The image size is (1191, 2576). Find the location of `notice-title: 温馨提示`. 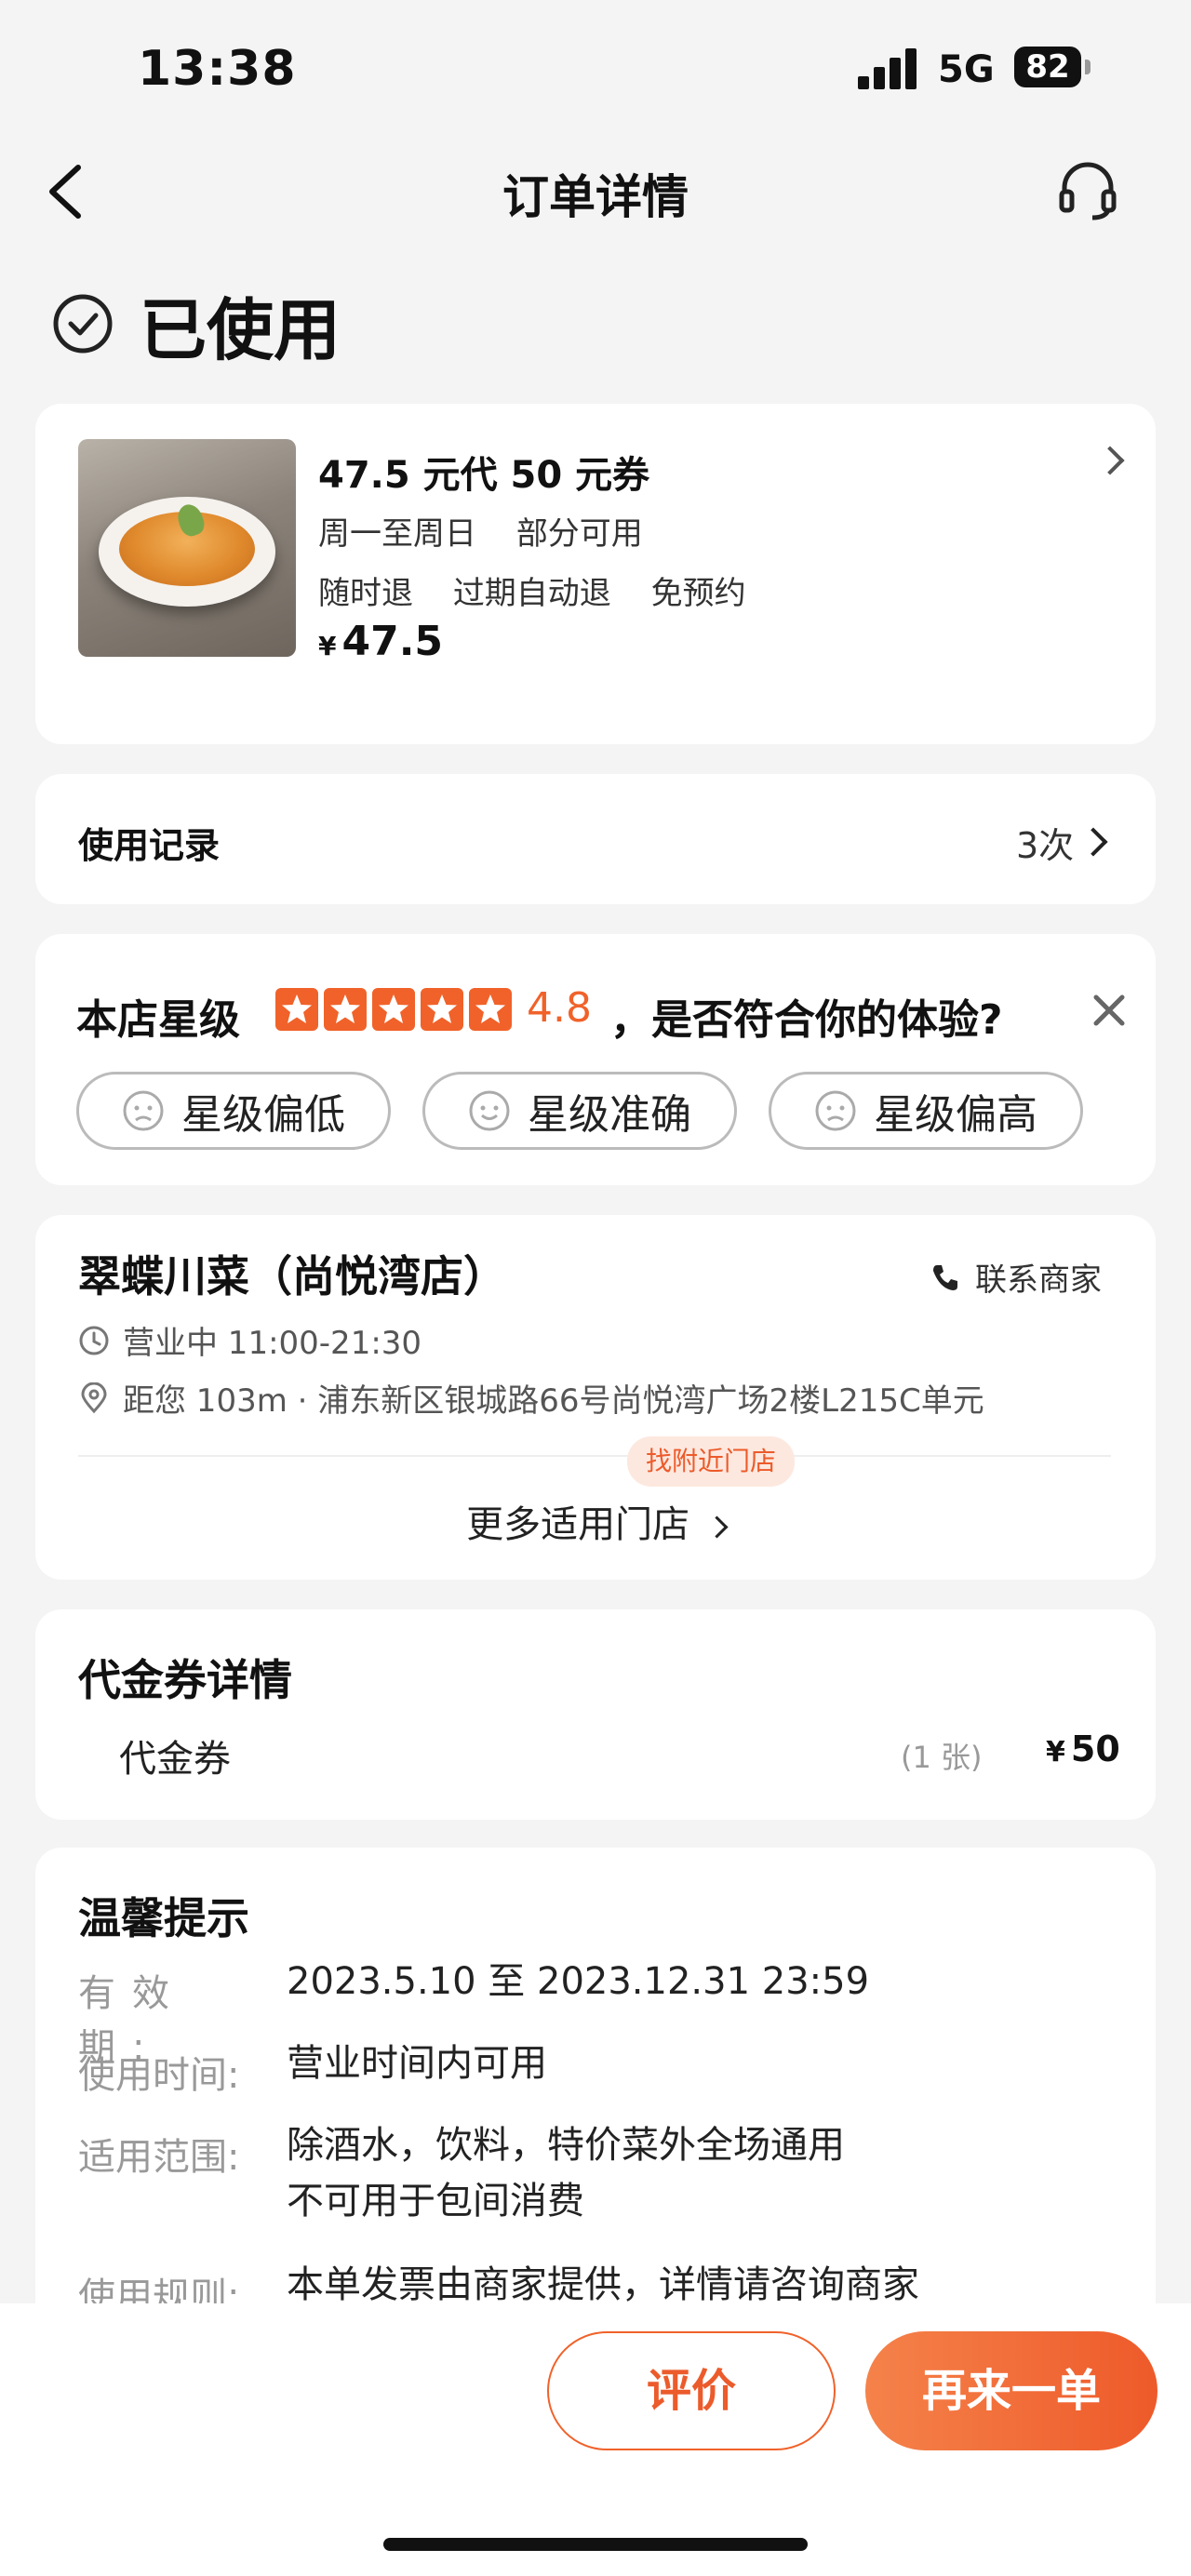

notice-title: 温馨提示 is located at coordinates (163, 1918).